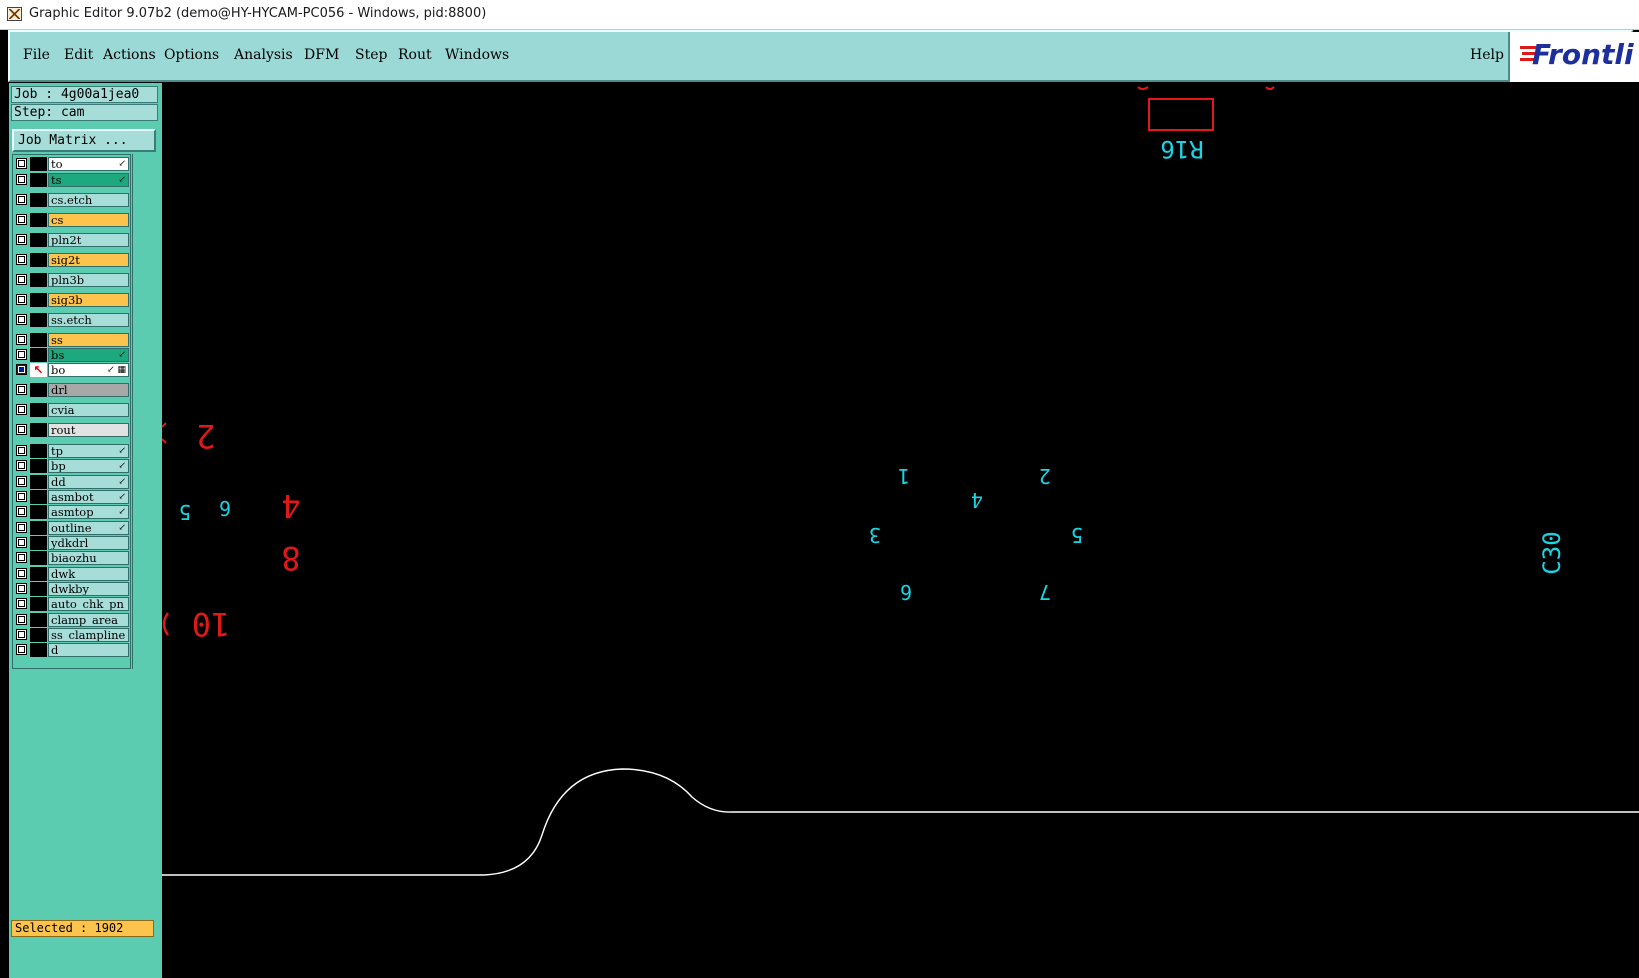 This screenshot has width=1639, height=978. What do you see at coordinates (71, 466) in the screenshot?
I see `layer-row-bp: bp ↙` at bounding box center [71, 466].